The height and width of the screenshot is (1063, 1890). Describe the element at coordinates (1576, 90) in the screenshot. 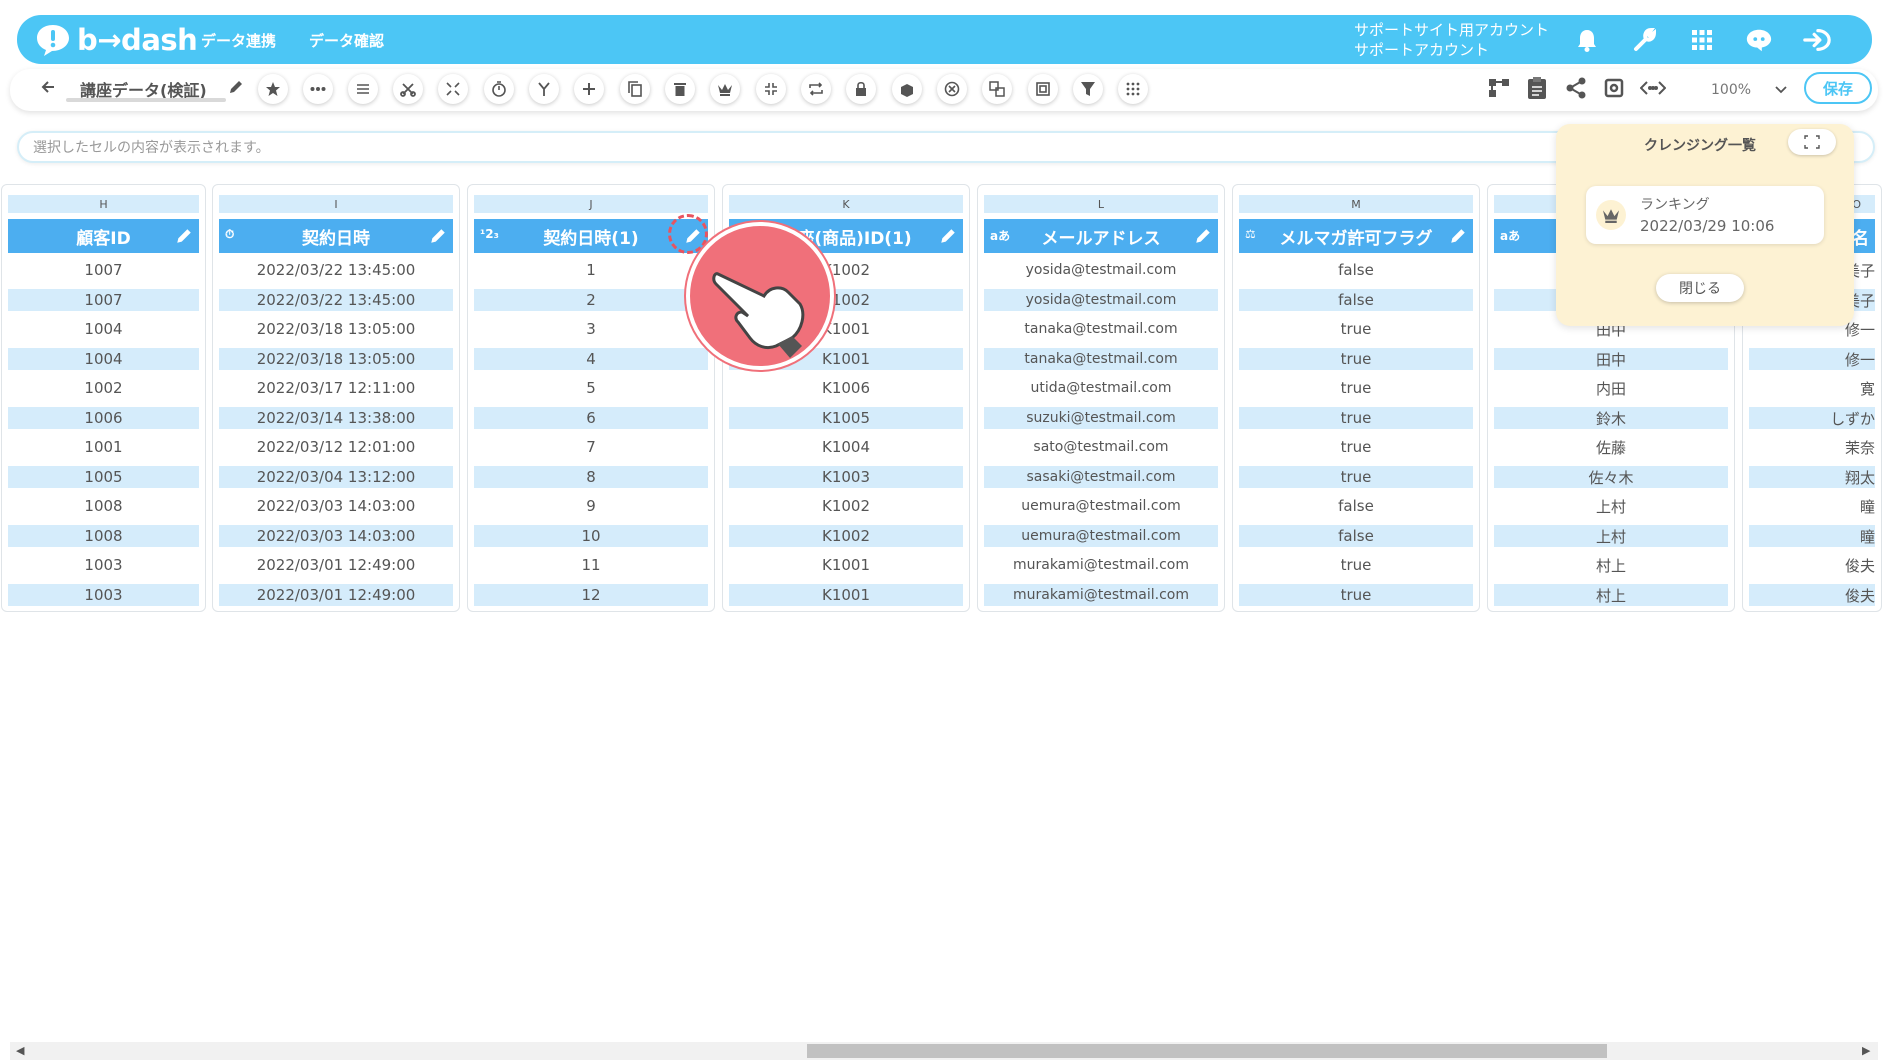

I see `share-icon` at that location.